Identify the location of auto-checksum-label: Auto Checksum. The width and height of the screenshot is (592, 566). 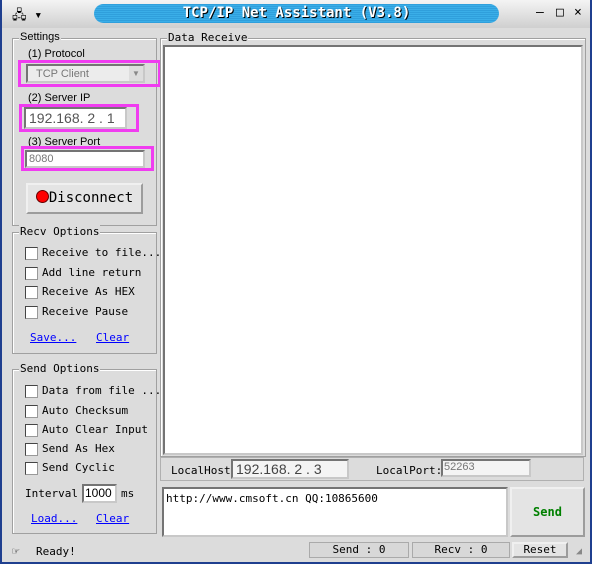
(85, 410).